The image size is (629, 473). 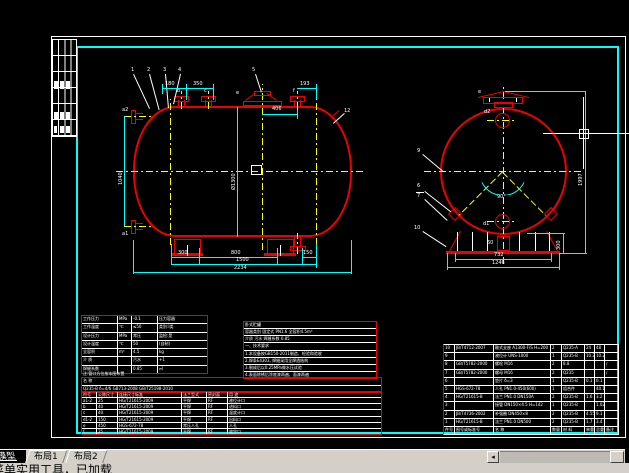 I want to click on table-cell: 1, so click(x=556, y=357).